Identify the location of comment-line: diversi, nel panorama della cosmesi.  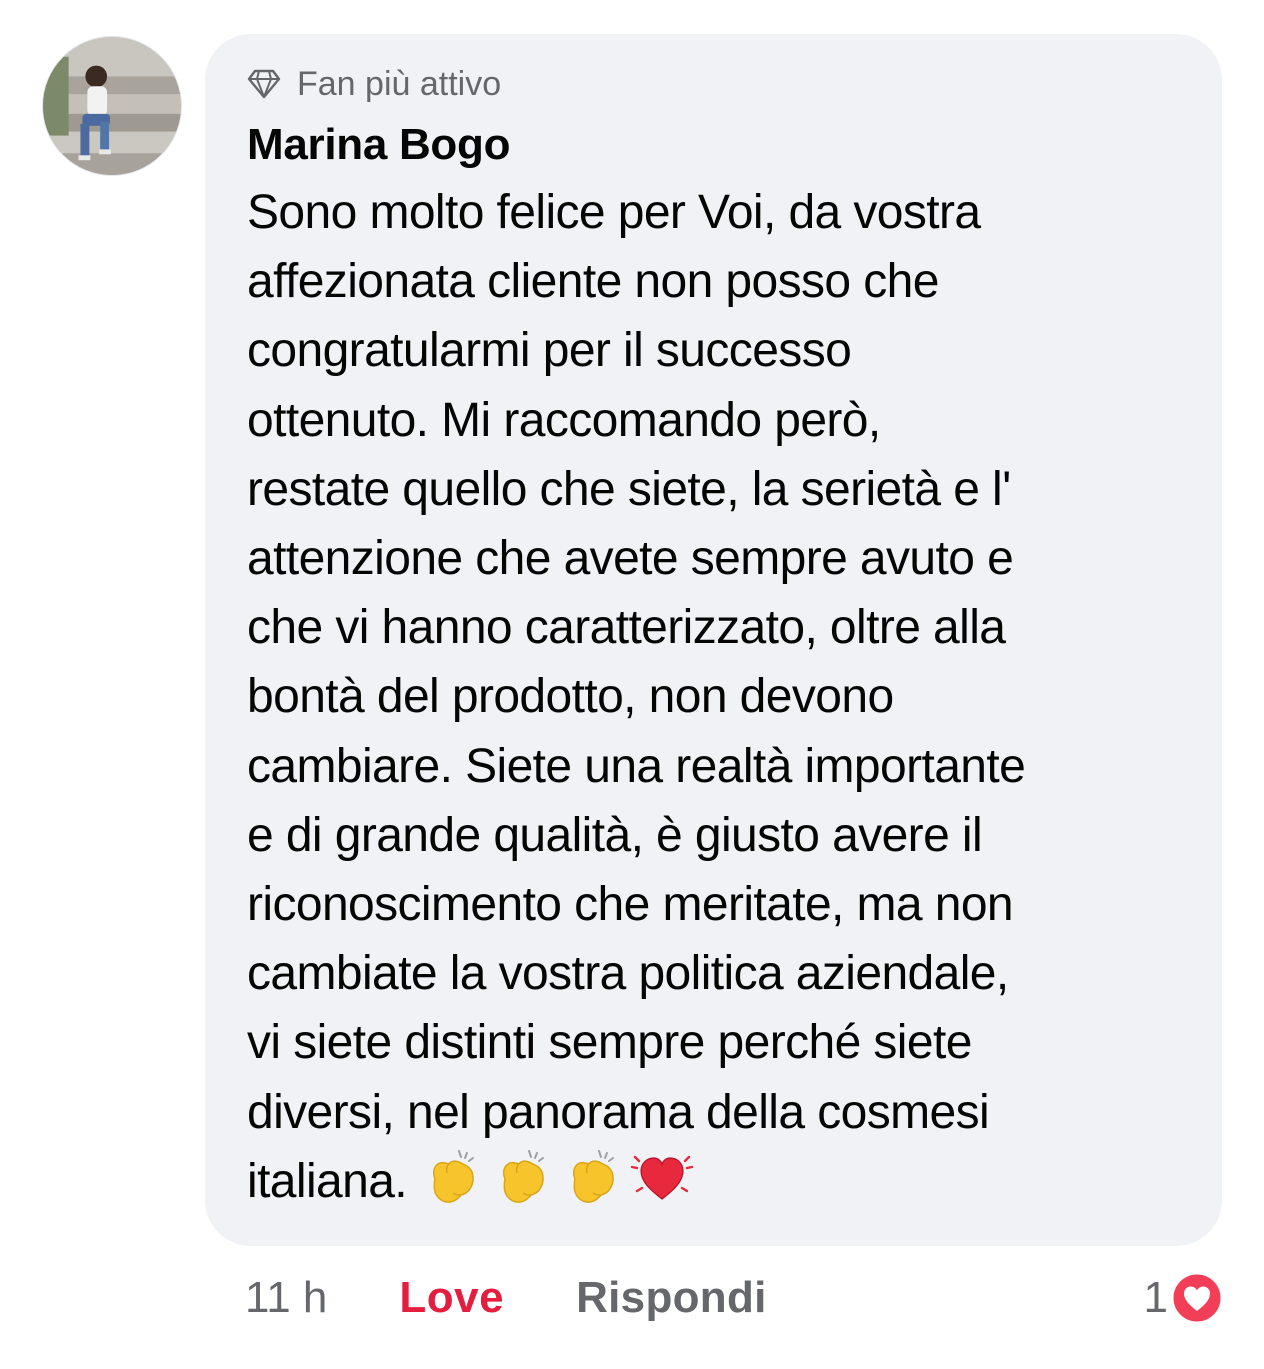
(618, 1112).